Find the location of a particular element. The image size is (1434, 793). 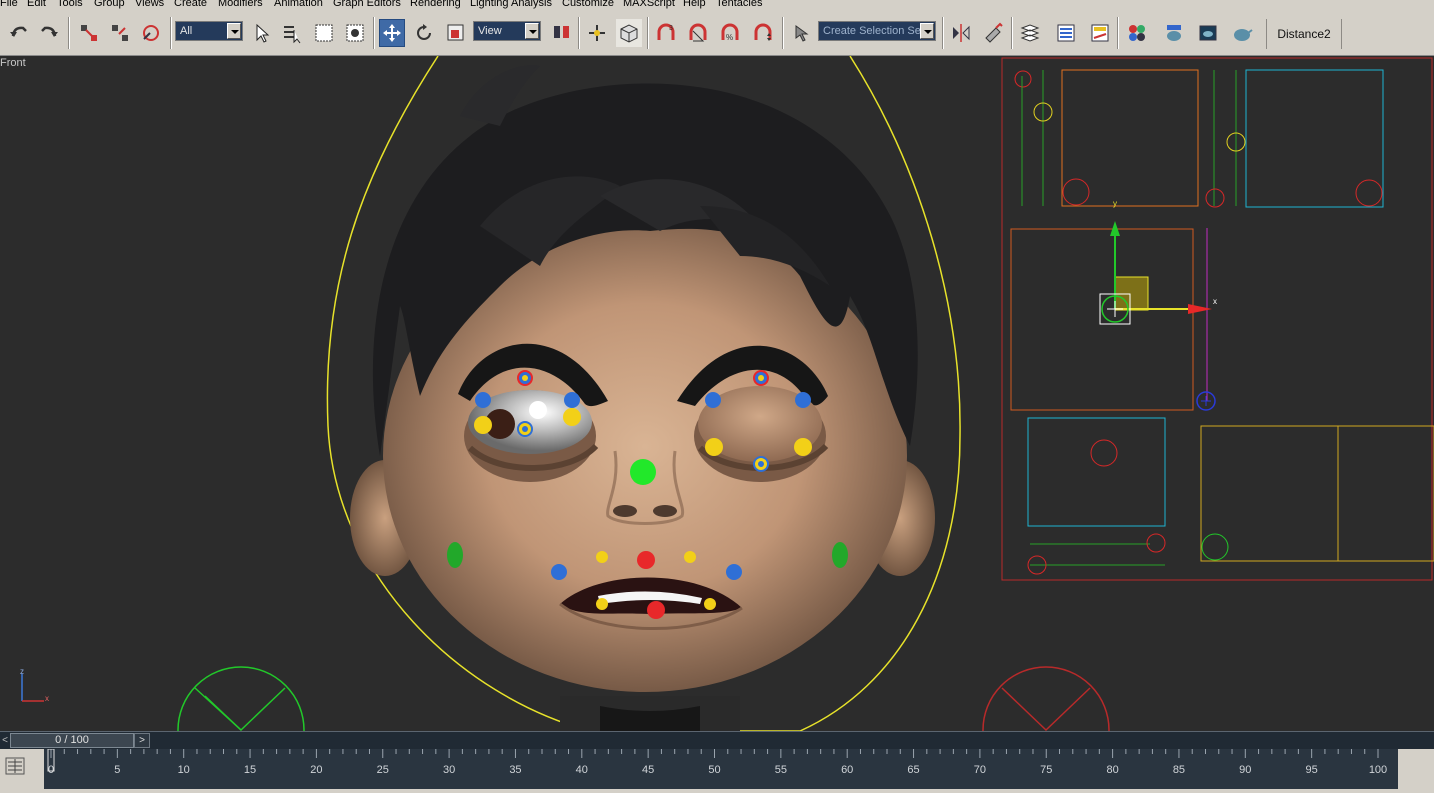

axis-label-z: z is located at coordinates (22, 671).